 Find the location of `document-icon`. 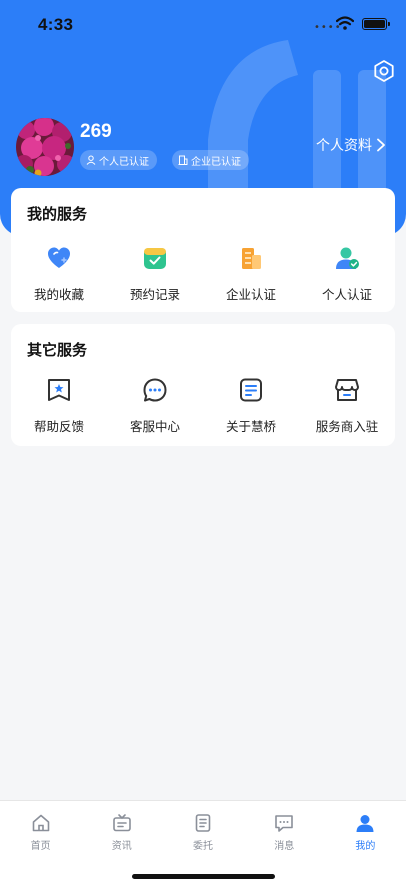

document-icon is located at coordinates (251, 390).